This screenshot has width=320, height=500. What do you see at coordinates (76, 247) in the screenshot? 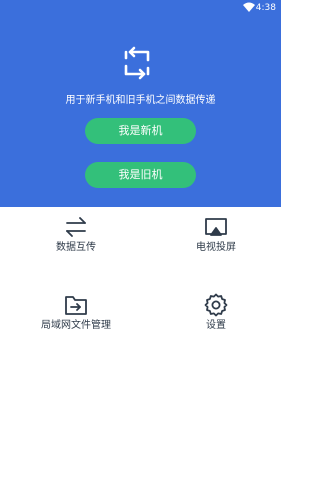
I see `feature-label: 数据互传` at bounding box center [76, 247].